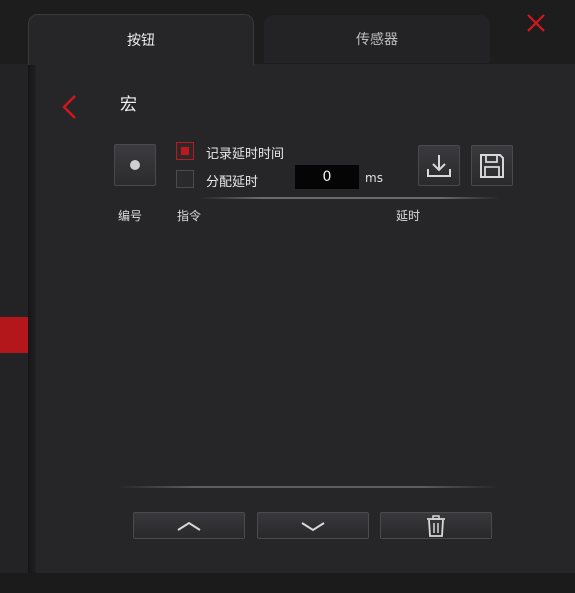 This screenshot has width=575, height=593. What do you see at coordinates (245, 154) in the screenshot?
I see `record-delay-label: 记录延时时间` at bounding box center [245, 154].